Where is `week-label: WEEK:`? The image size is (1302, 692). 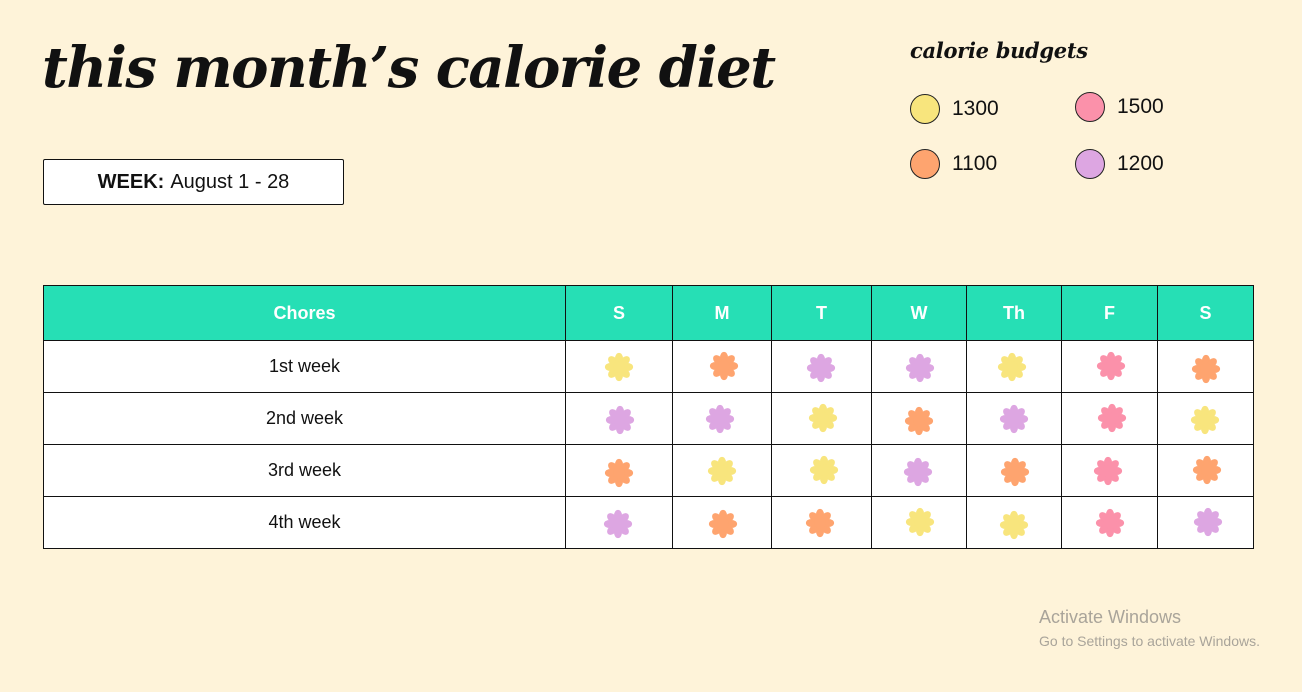 week-label: WEEK: is located at coordinates (131, 181).